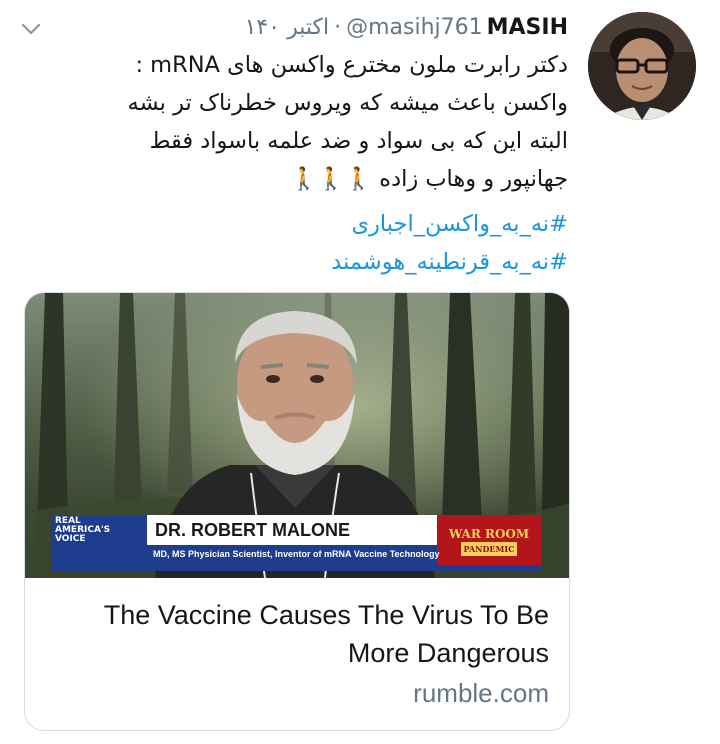  Describe the element at coordinates (489, 534) in the screenshot. I see `show-name: WAR ROOM` at that location.